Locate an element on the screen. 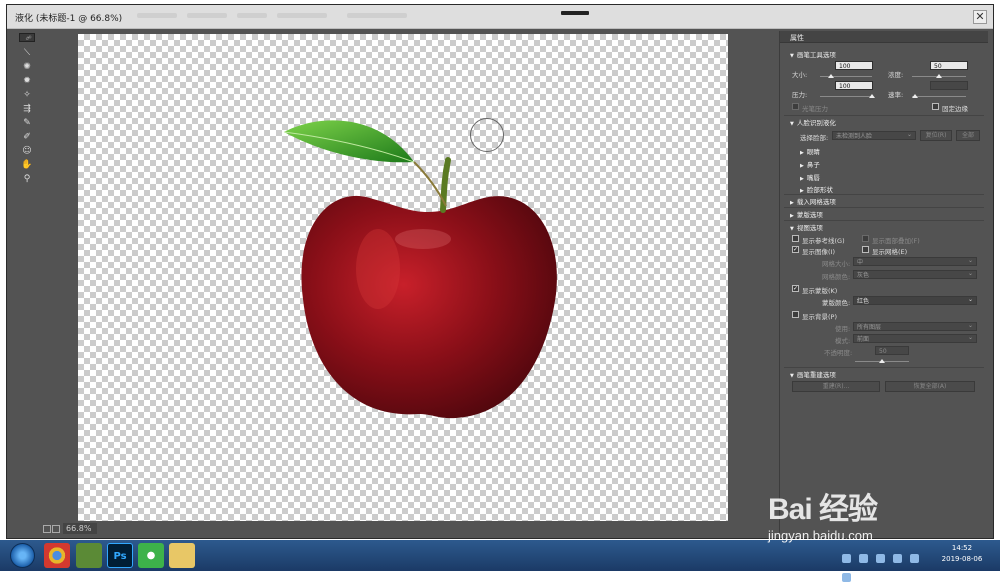 This screenshot has height=586, width=1000. show-face-overlay-checkbox is located at coordinates (865, 238).